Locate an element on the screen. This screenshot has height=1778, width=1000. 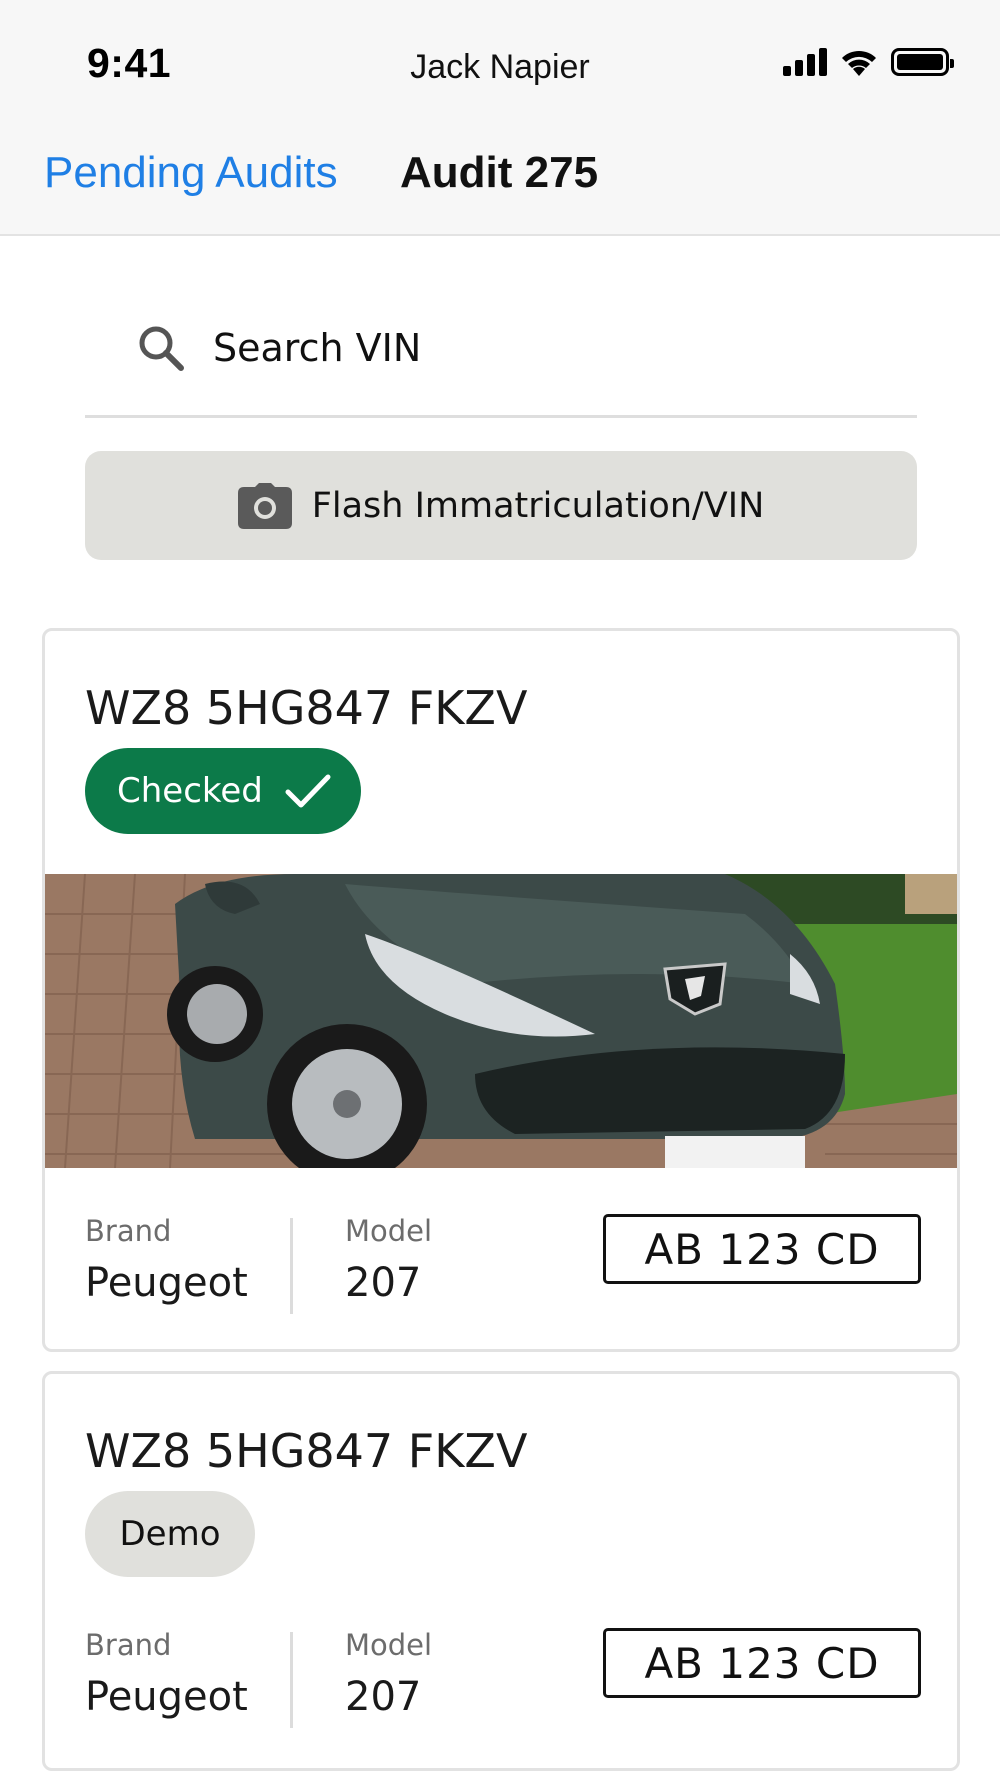
battery-icon is located at coordinates (922, 62).